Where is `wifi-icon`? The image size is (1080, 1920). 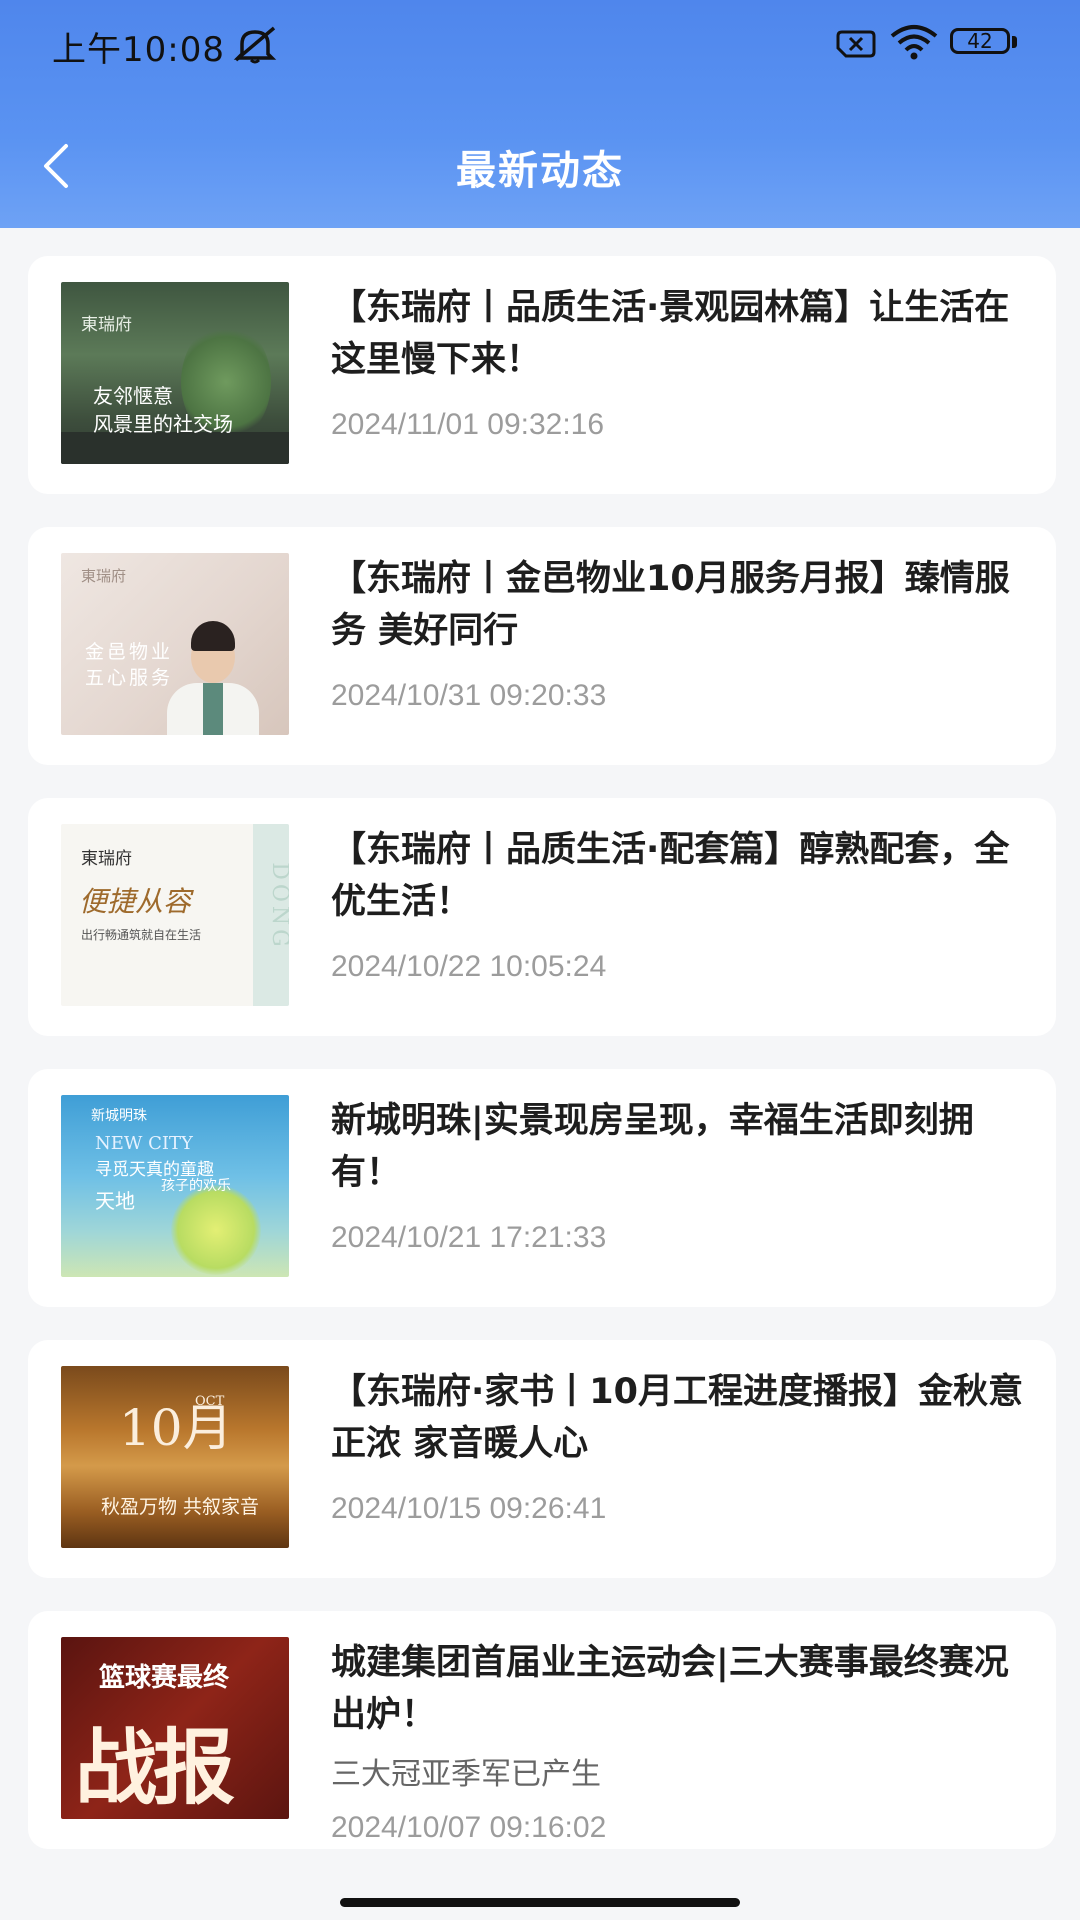 wifi-icon is located at coordinates (914, 42).